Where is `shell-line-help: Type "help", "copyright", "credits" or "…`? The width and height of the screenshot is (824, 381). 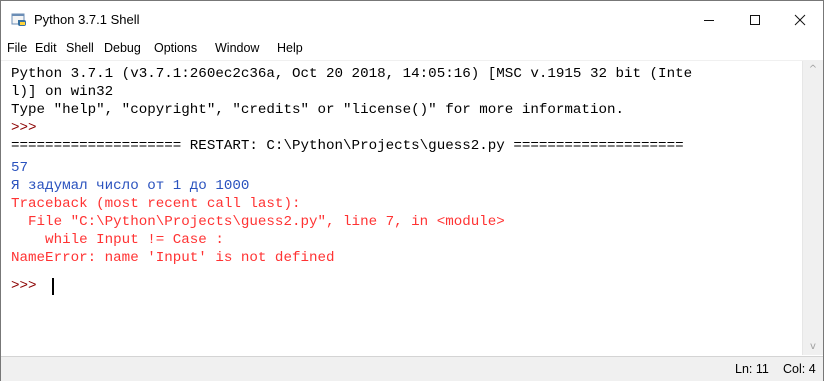 shell-line-help: Type "help", "copyright", "credits" or "… is located at coordinates (317, 110).